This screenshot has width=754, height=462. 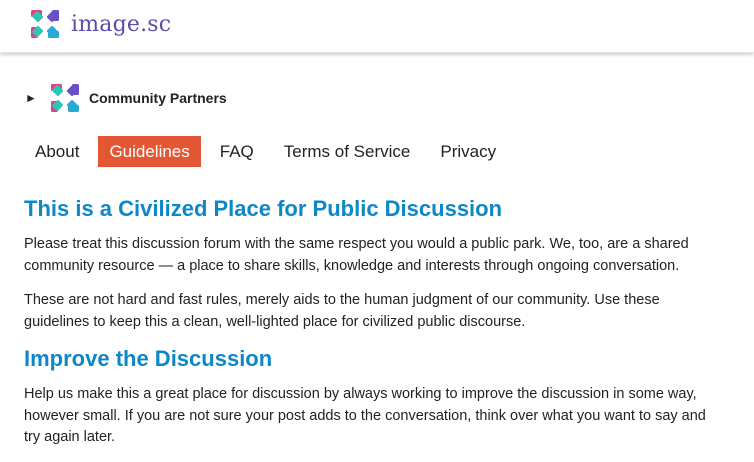 I want to click on home-logo-link: image.sc, so click(x=98, y=24).